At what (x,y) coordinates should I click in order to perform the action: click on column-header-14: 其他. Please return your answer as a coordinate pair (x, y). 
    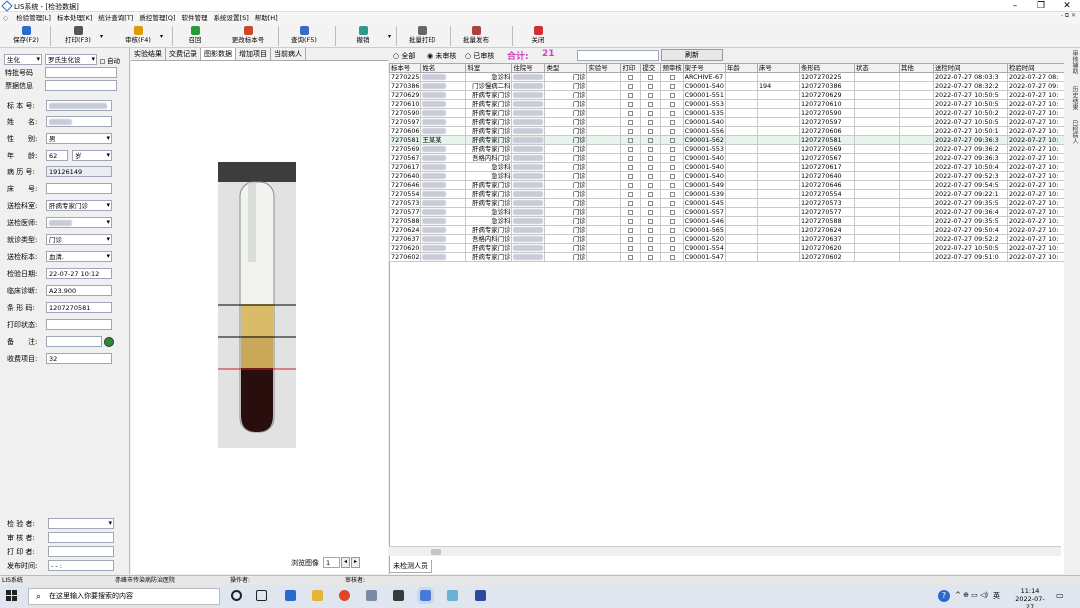
    Looking at the image, I should click on (916, 68).